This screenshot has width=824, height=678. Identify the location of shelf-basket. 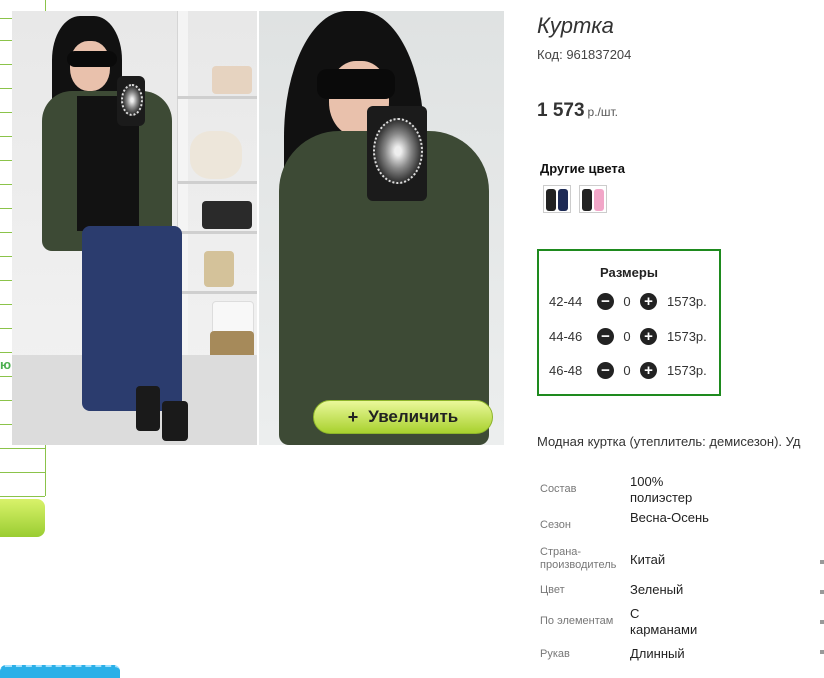
(232, 80).